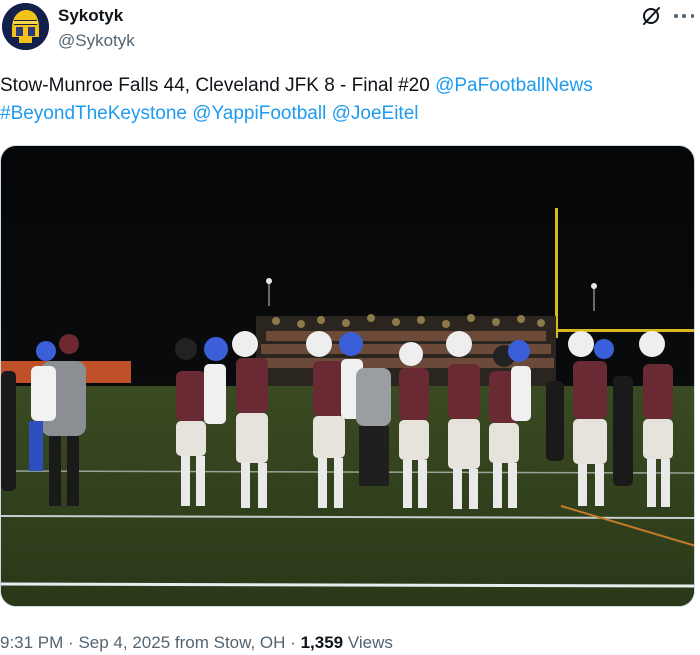  What do you see at coordinates (90, 16) in the screenshot?
I see `display-name: Sykotyk` at bounding box center [90, 16].